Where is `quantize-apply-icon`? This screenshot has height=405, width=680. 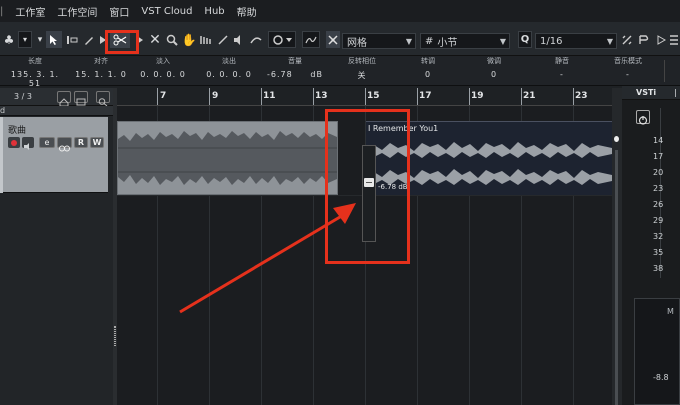 quantize-apply-icon is located at coordinates (627, 39).